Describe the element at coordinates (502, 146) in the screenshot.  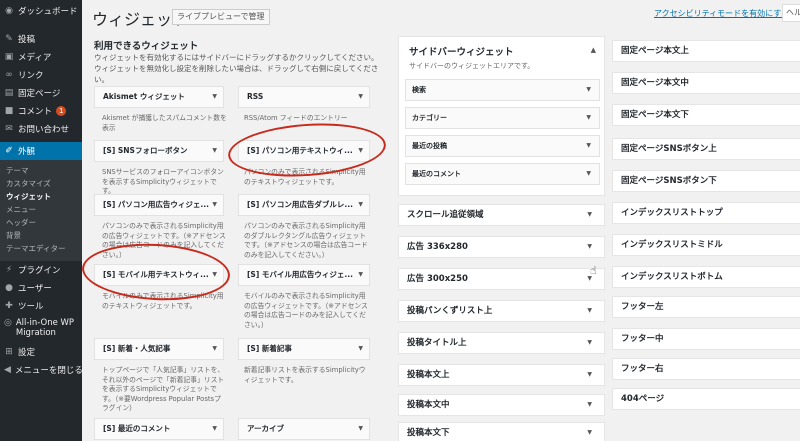
I see `area-widget-recent-posts: 最近の投稿 ▼` at that location.